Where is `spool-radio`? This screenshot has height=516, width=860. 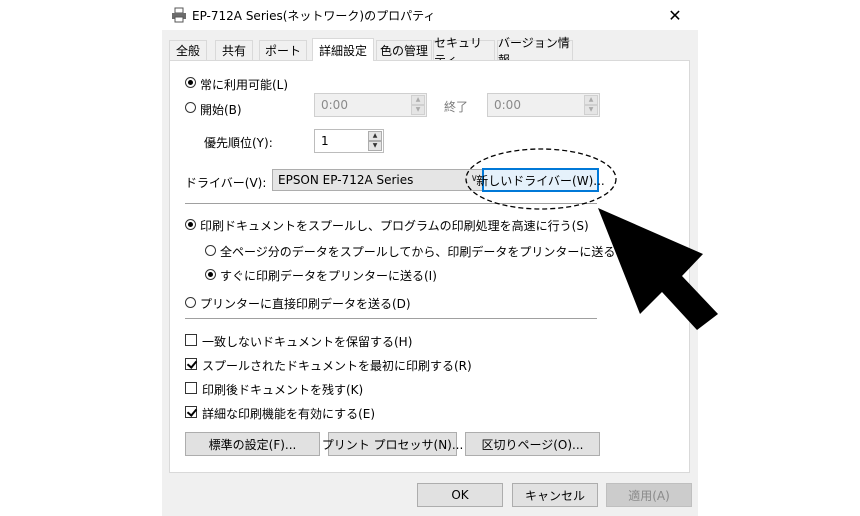
spool-radio is located at coordinates (190, 224).